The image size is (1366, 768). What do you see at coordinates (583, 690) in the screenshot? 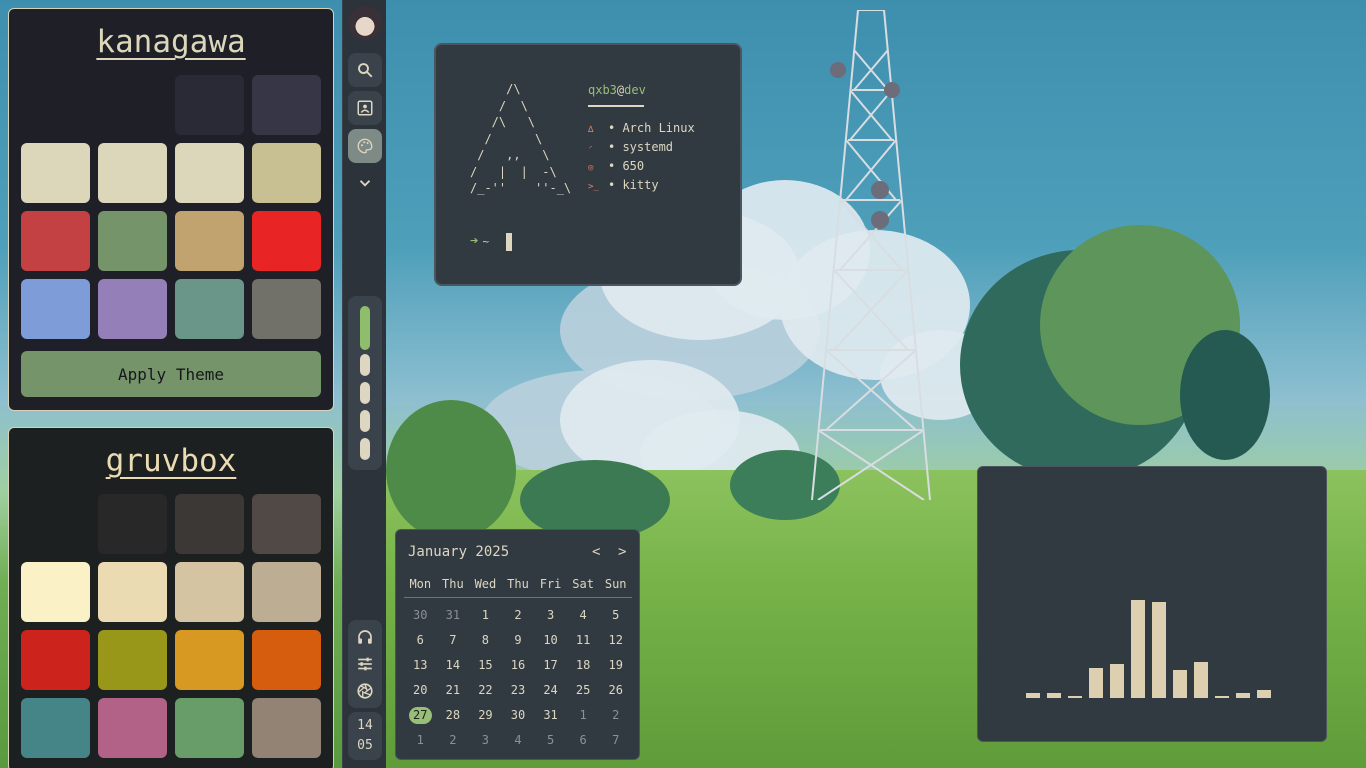
I see `calendar-day: 25` at bounding box center [583, 690].